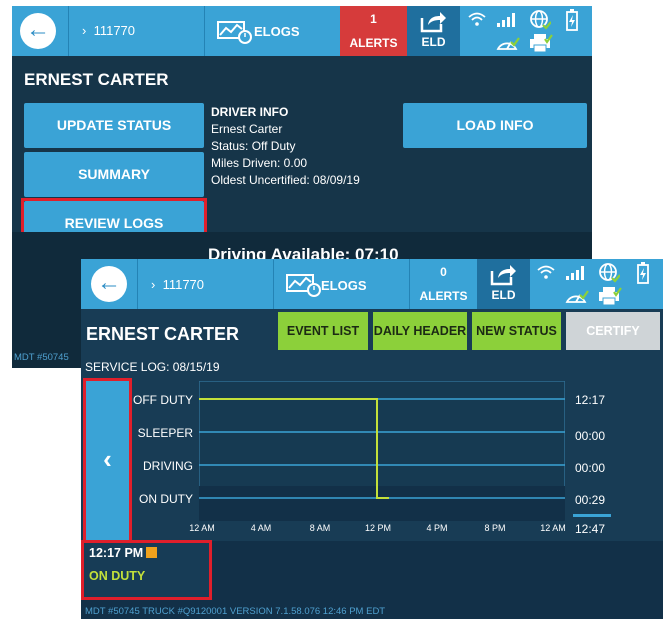 The width and height of the screenshot is (667, 620). Describe the element at coordinates (323, 331) in the screenshot. I see `event-list-button: EVENT LIST` at that location.